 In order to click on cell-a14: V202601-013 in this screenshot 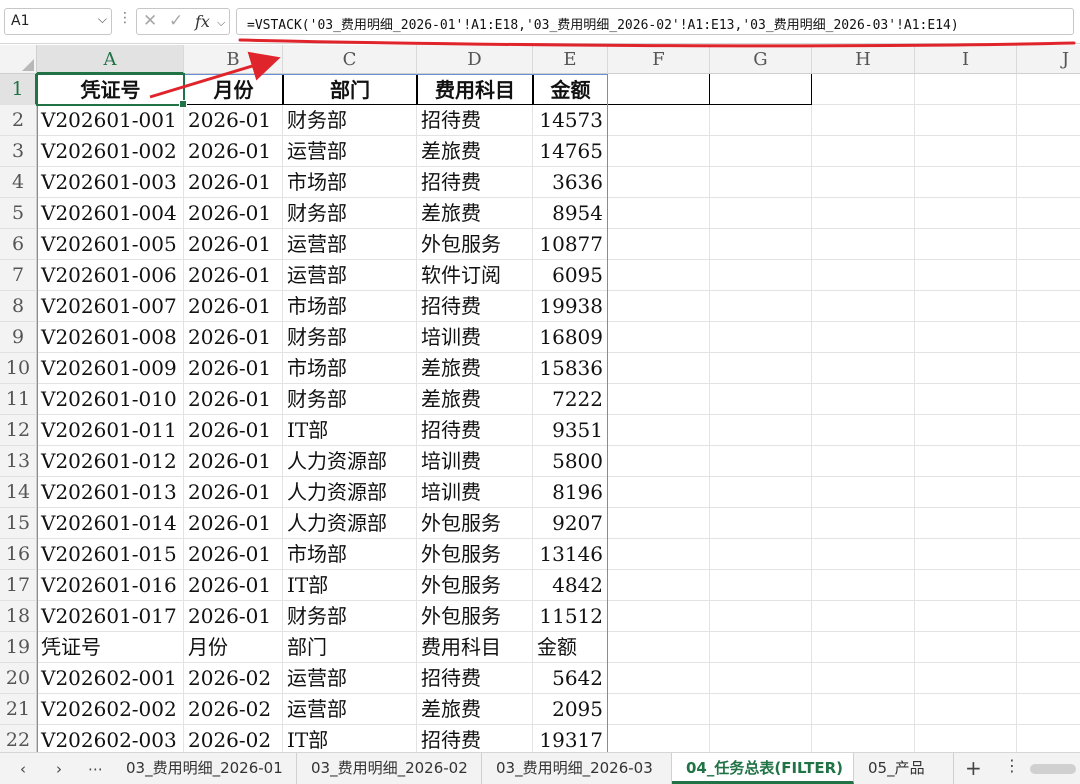, I will do `click(110, 492)`.